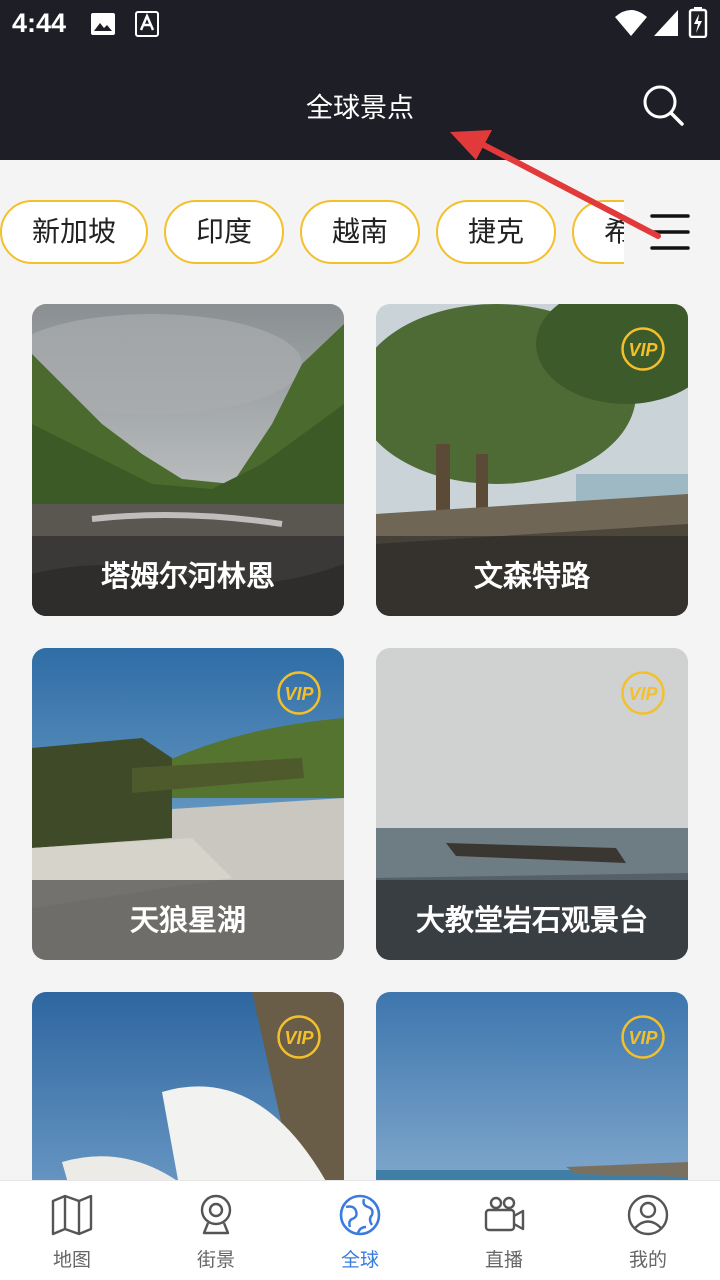  Describe the element at coordinates (188, 920) in the screenshot. I see `card-title: 天狼星湖` at that location.